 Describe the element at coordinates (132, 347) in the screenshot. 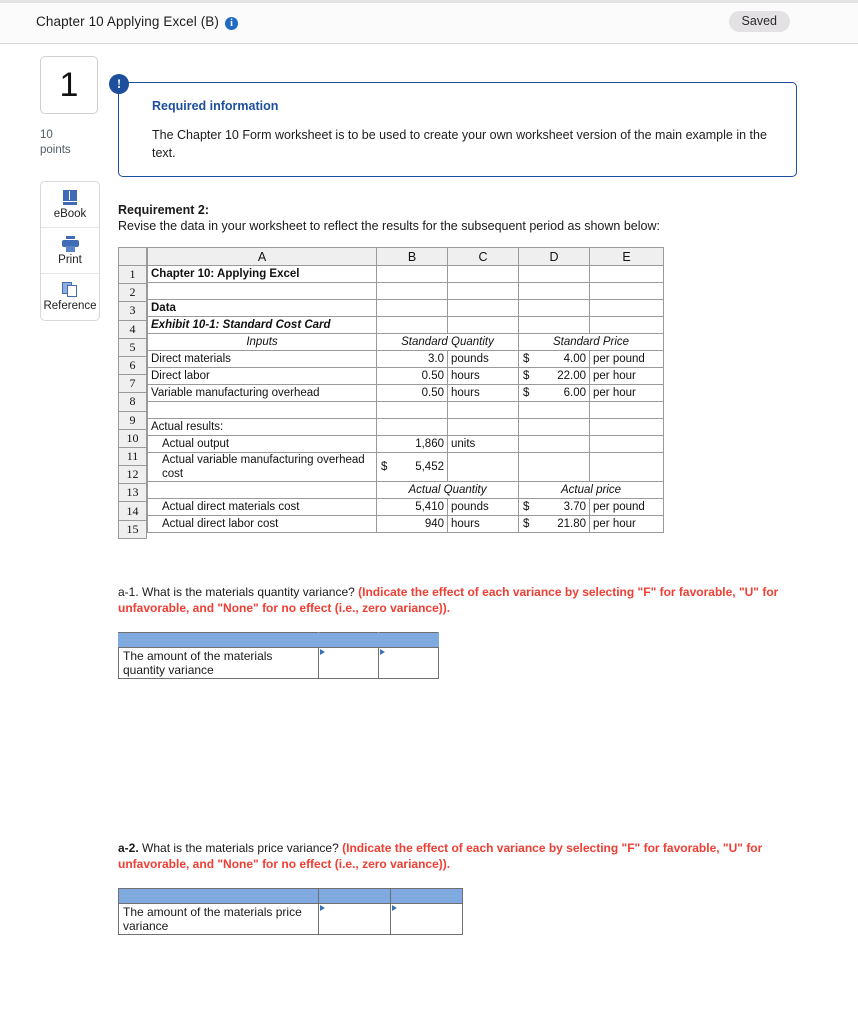

I see `row-number: 5` at that location.